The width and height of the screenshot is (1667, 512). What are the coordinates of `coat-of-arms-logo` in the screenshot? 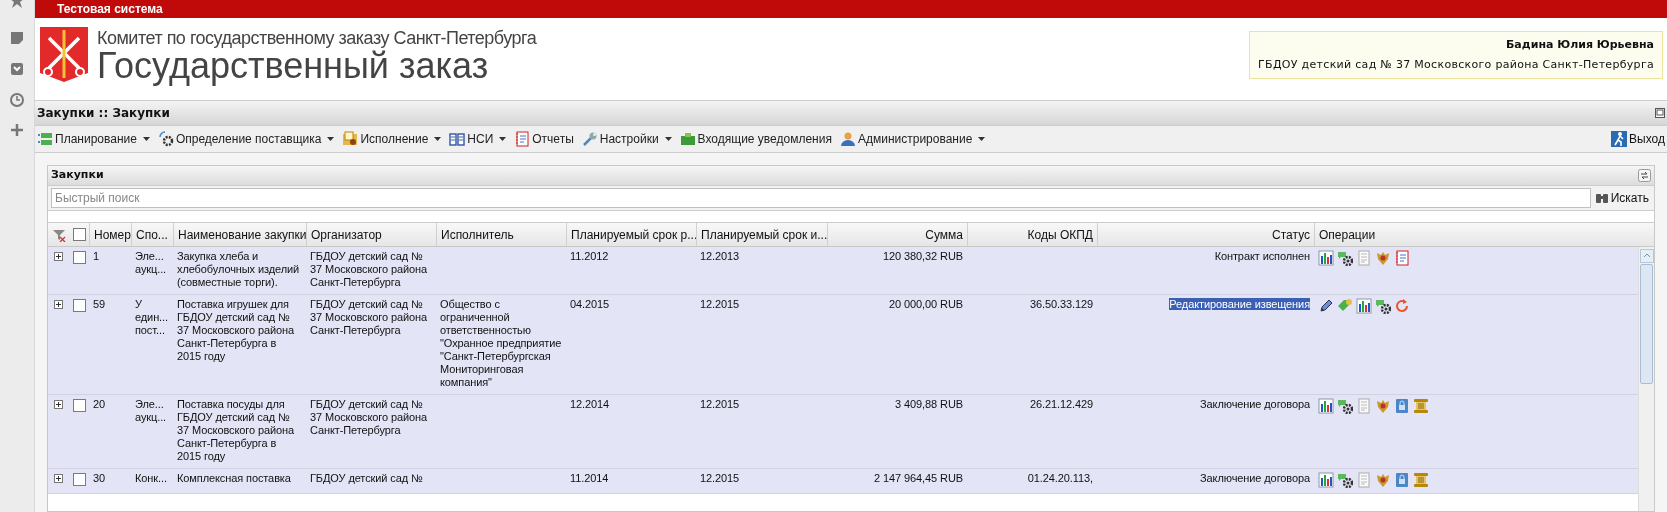 It's located at (64, 54).